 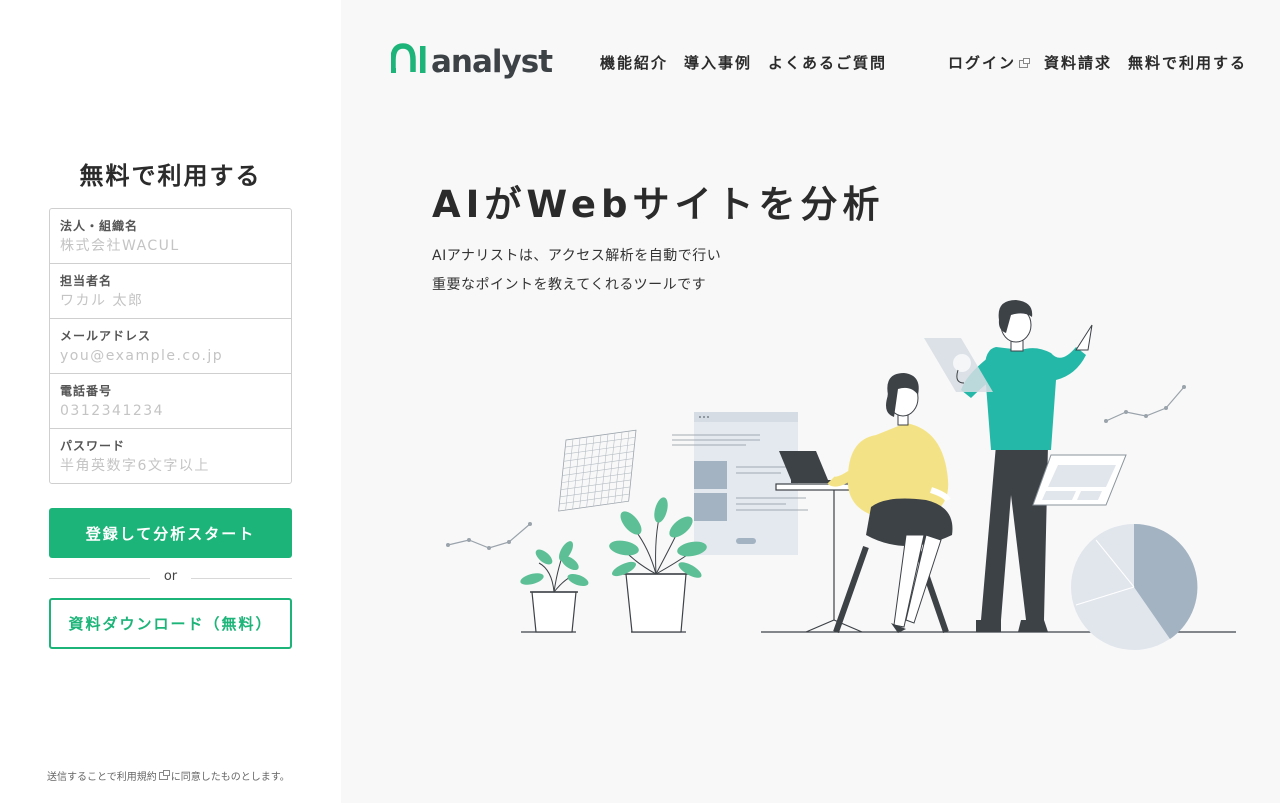 What do you see at coordinates (93, 446) in the screenshot?
I see `password-label: パスワード` at bounding box center [93, 446].